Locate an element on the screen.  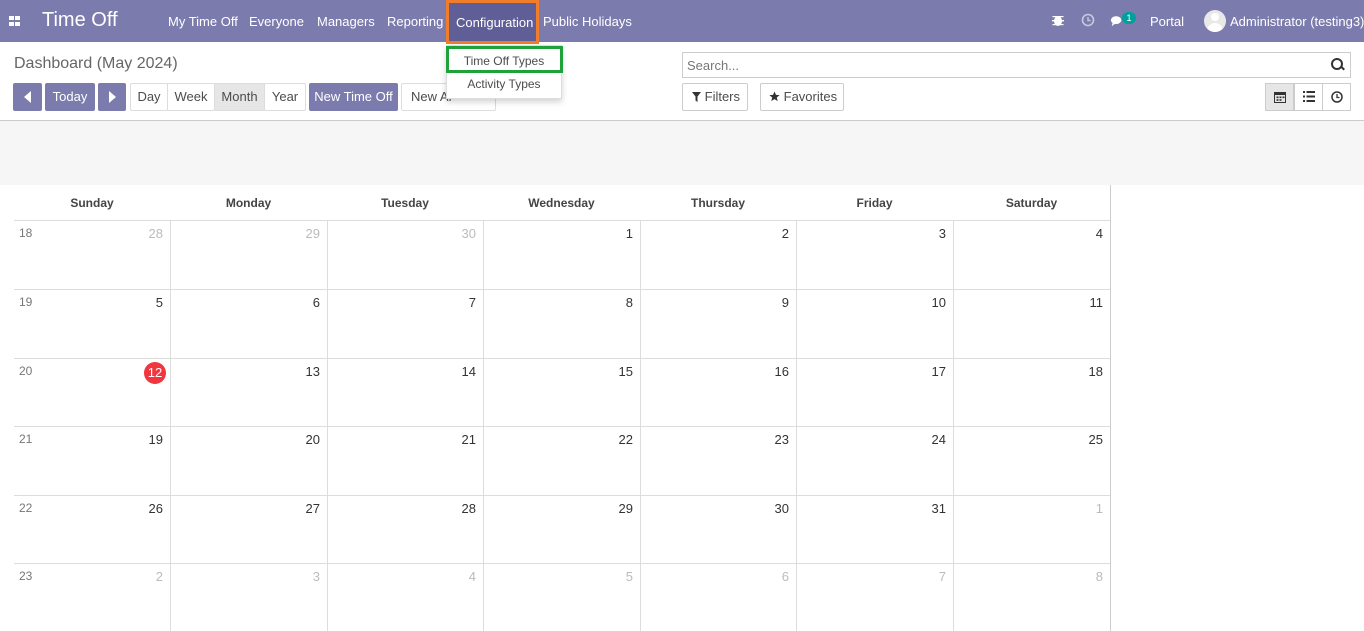
menu-item-activity-types: Activity Types is located at coordinates (504, 84).